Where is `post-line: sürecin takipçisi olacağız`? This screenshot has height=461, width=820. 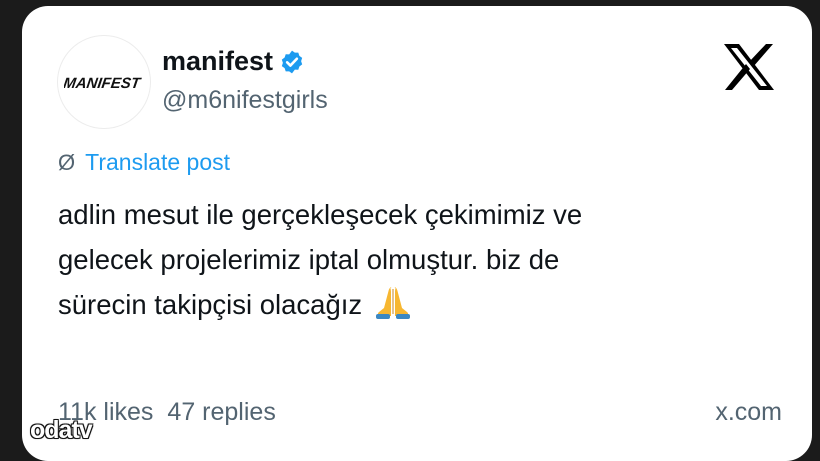
post-line: sürecin takipçisi olacağız is located at coordinates (210, 304).